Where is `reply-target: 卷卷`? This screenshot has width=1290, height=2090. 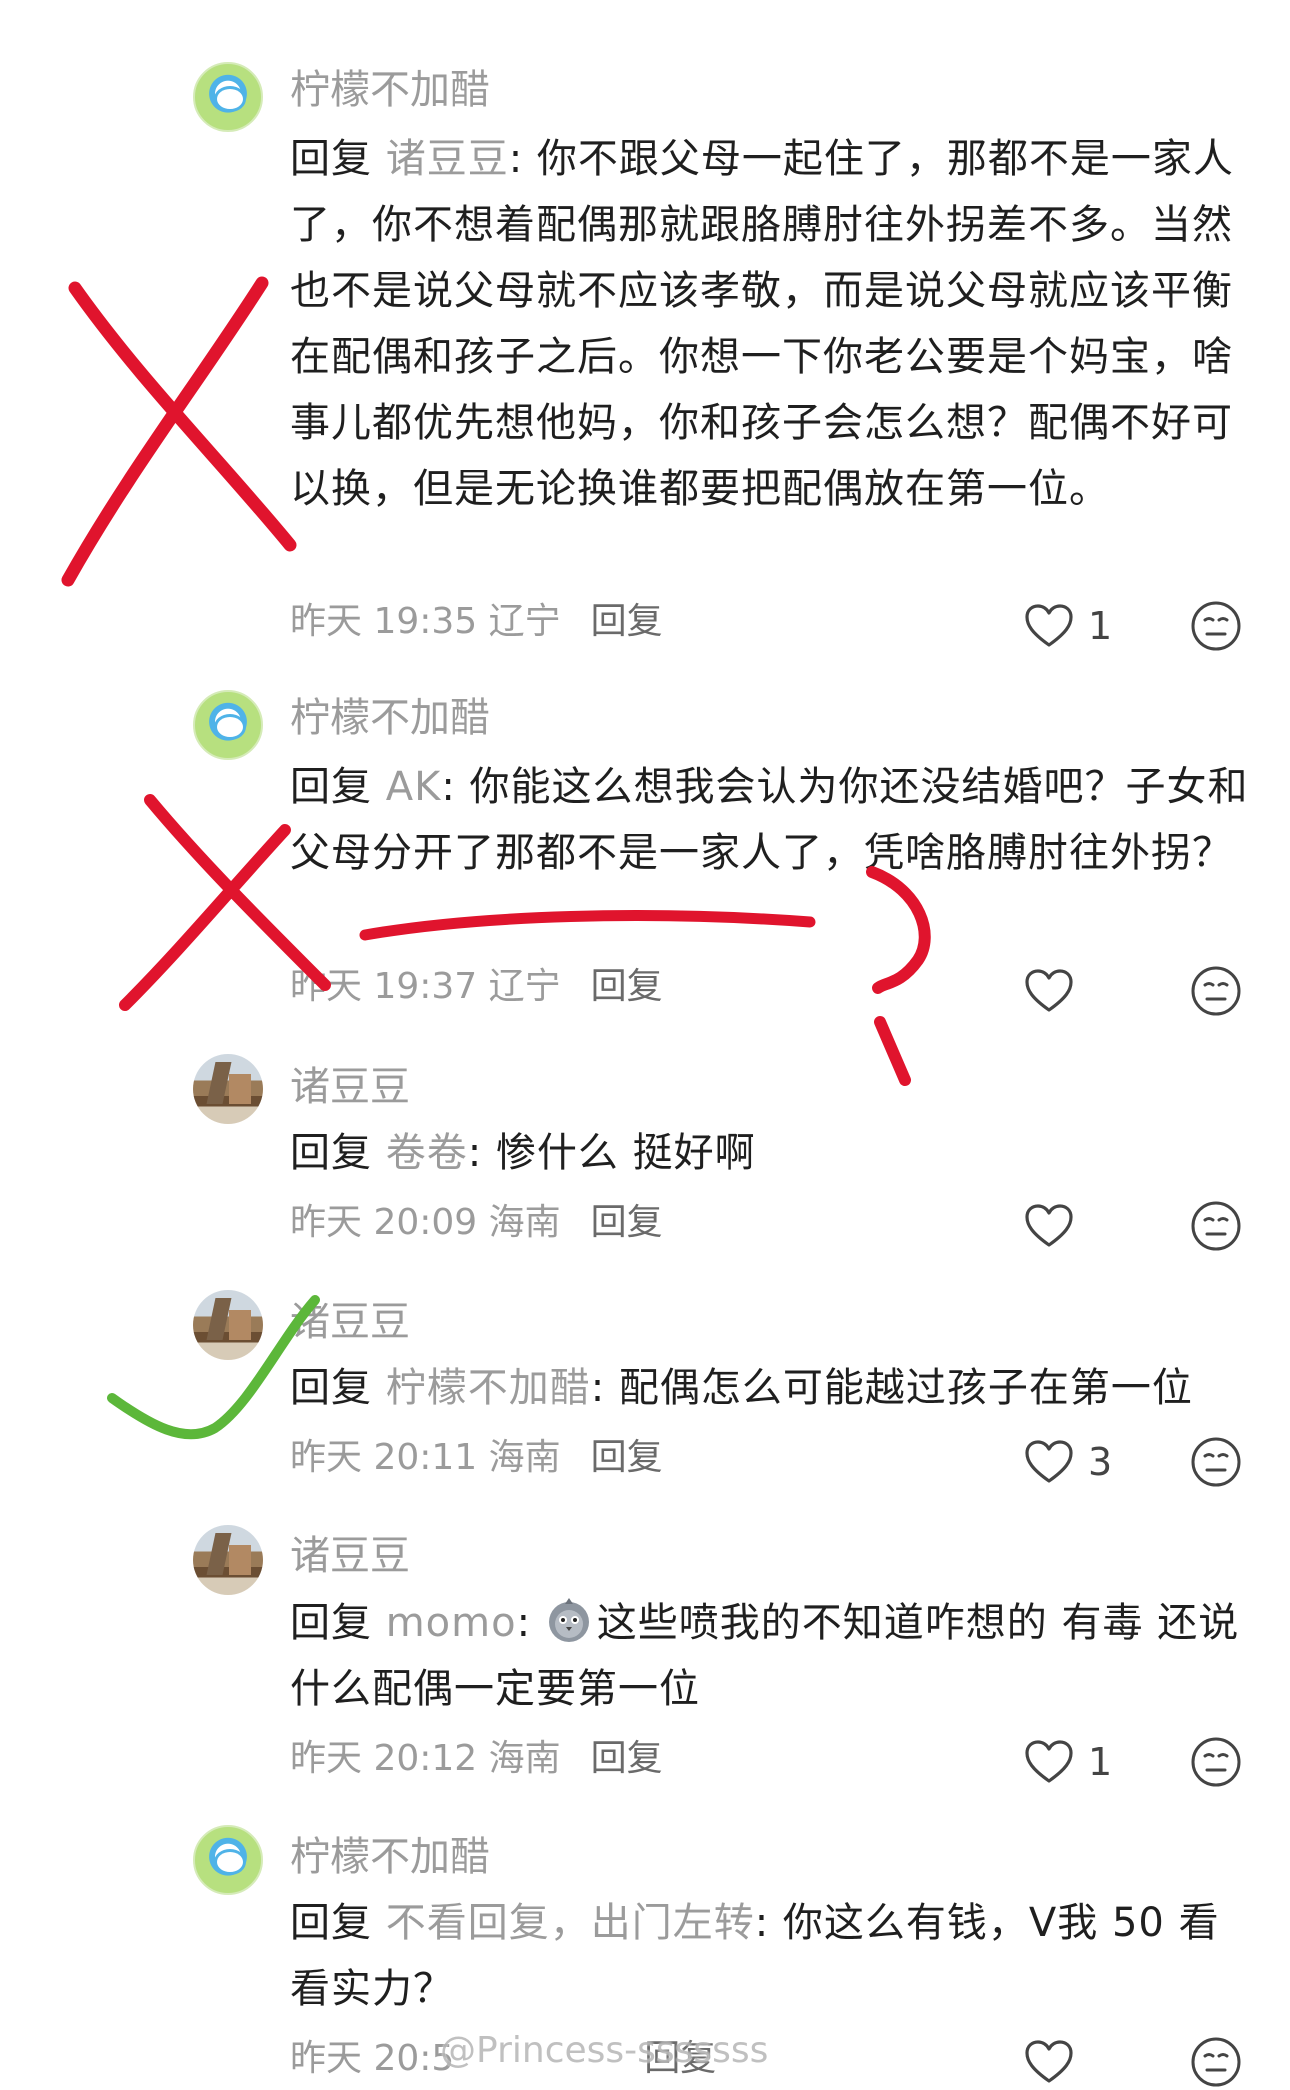 reply-target: 卷卷 is located at coordinates (427, 1153).